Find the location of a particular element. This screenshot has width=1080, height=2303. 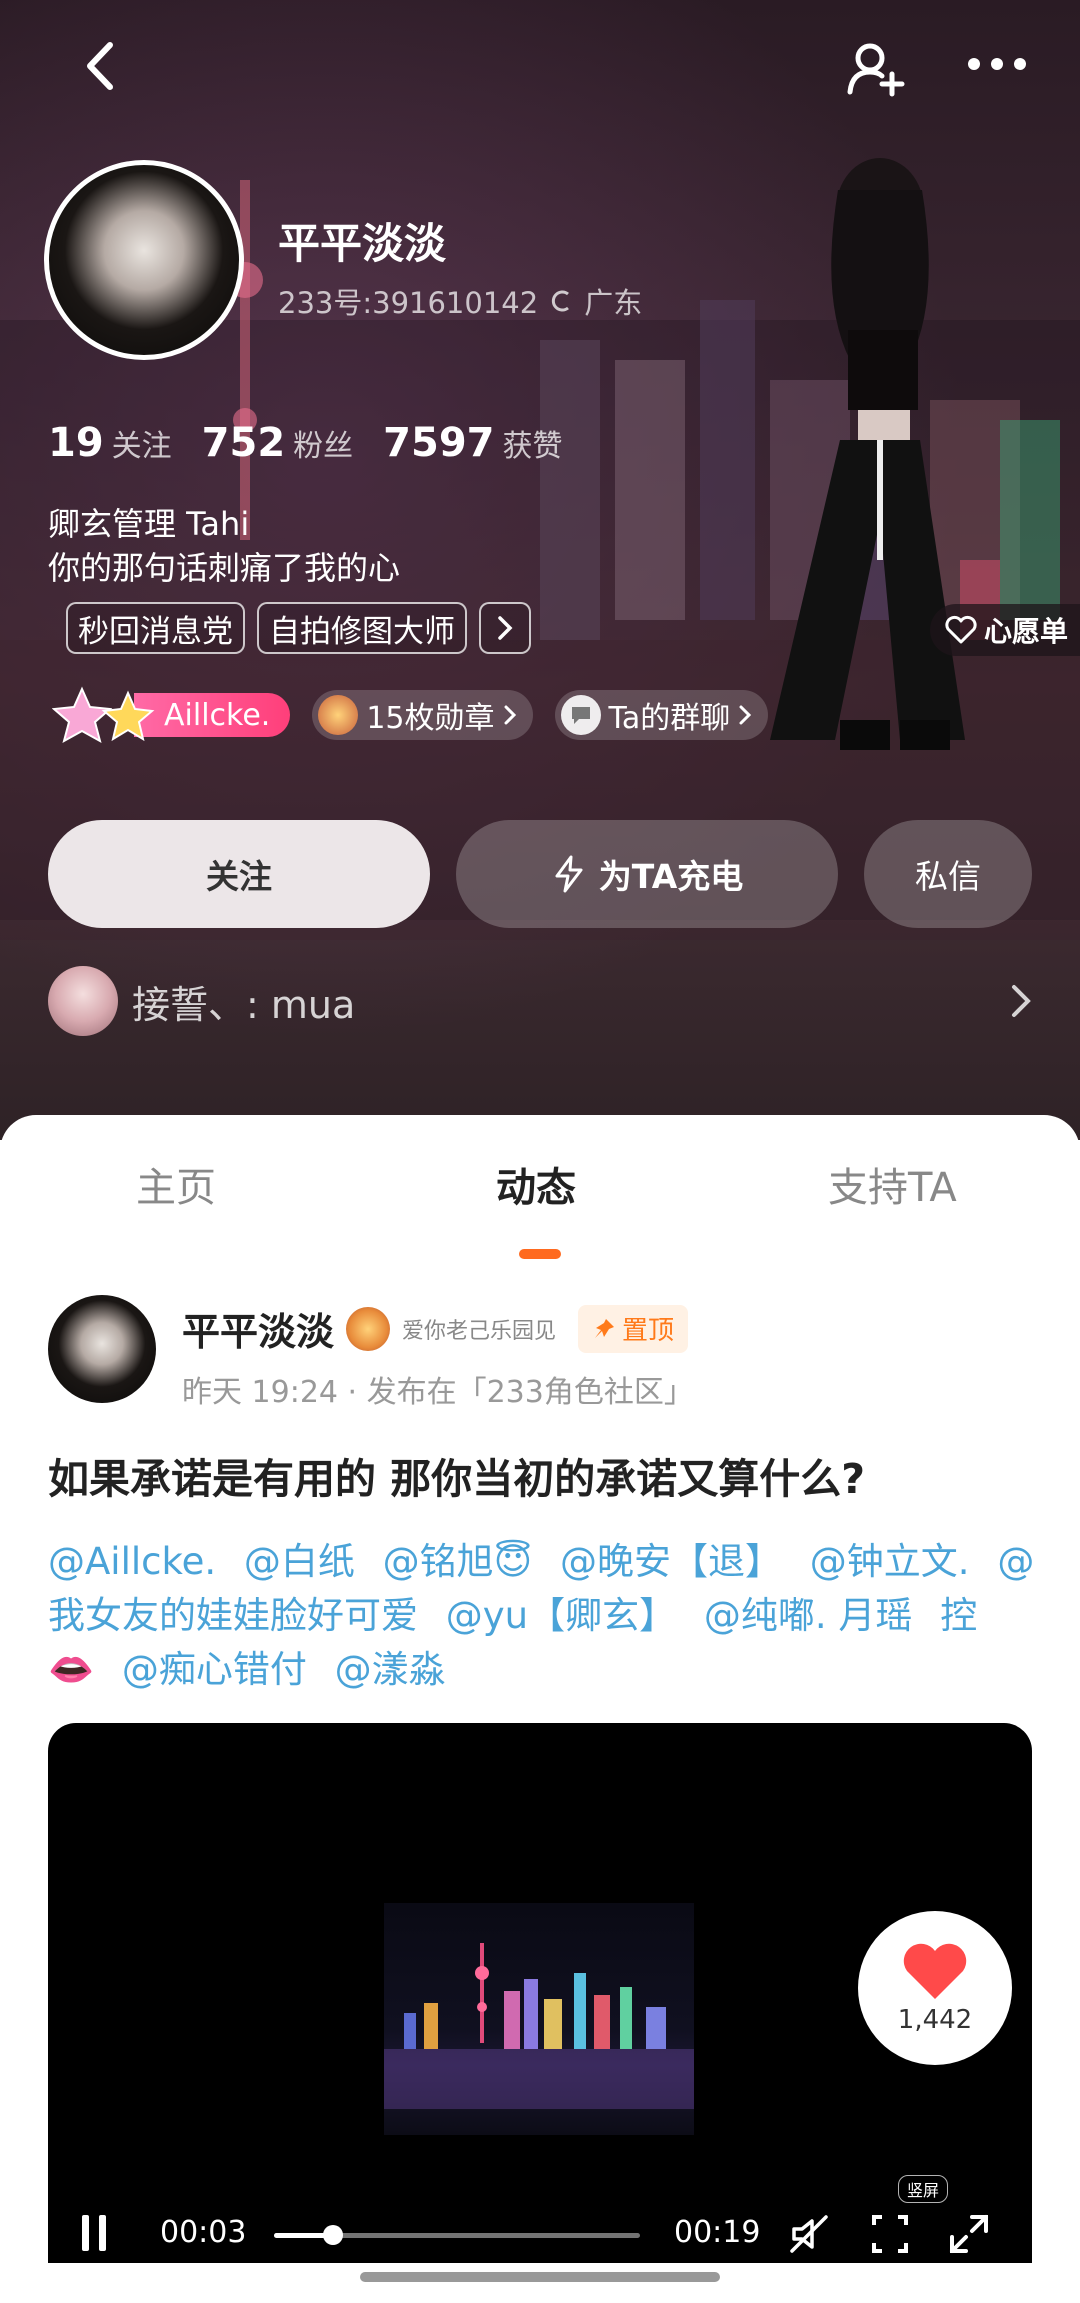

back-arrow-icon is located at coordinates (100, 66).